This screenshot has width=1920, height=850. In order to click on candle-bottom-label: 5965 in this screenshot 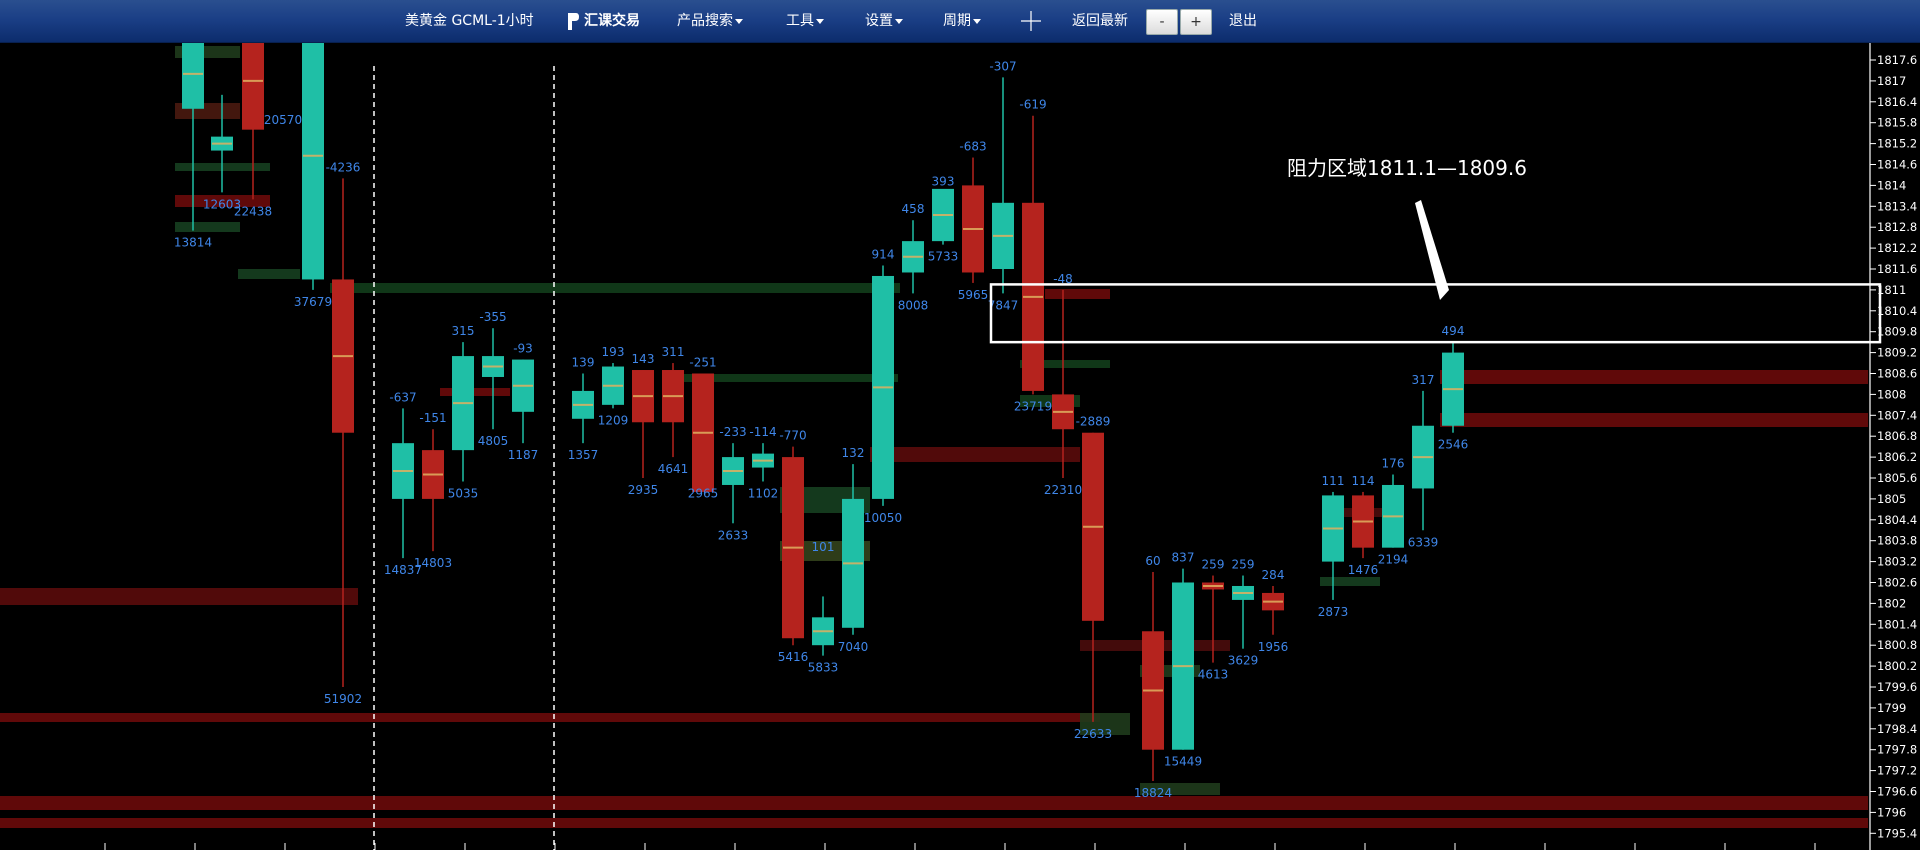, I will do `click(973, 295)`.